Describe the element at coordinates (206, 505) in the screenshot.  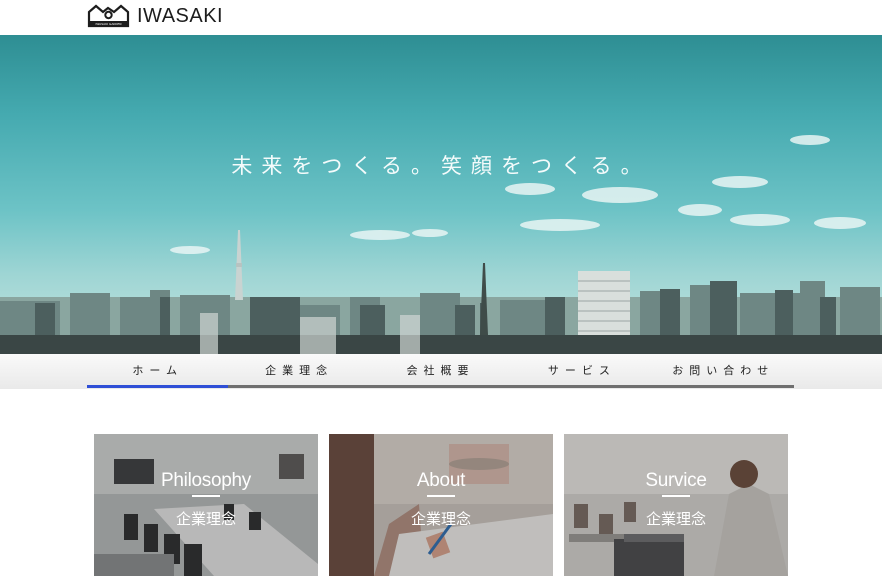
I see `card-philosophy: Philosophy 企業理念` at that location.